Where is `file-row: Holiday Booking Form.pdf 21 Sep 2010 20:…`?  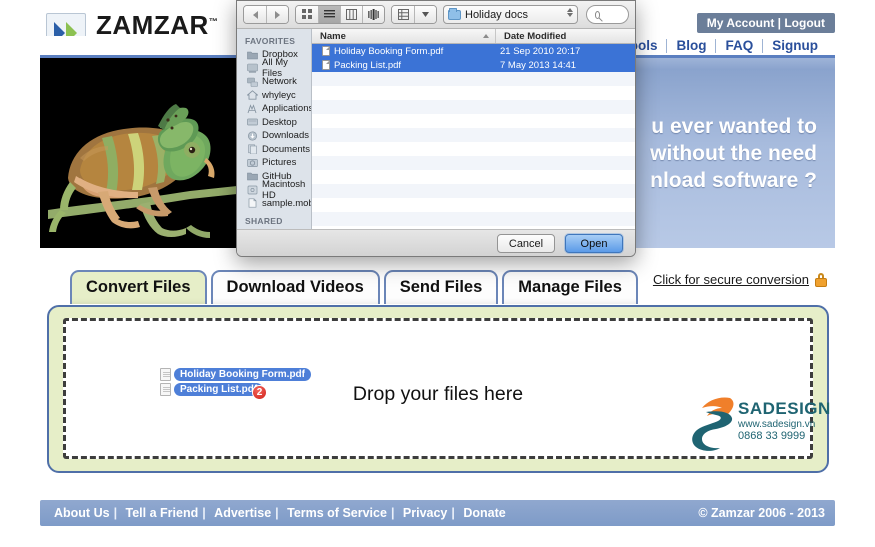
file-row: Holiday Booking Form.pdf 21 Sep 2010 20:… is located at coordinates (473, 51).